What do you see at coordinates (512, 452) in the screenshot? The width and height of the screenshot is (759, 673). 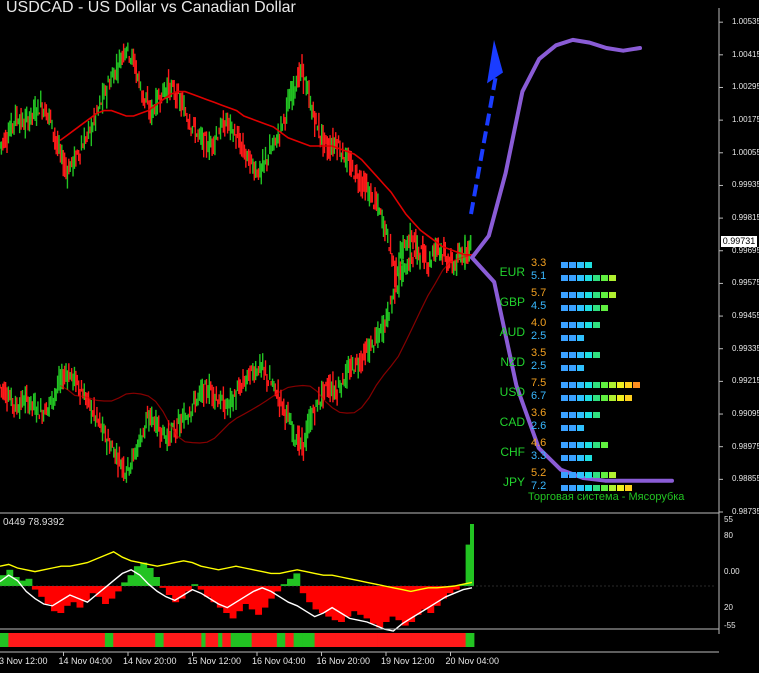 I see `currency-name: CHF` at bounding box center [512, 452].